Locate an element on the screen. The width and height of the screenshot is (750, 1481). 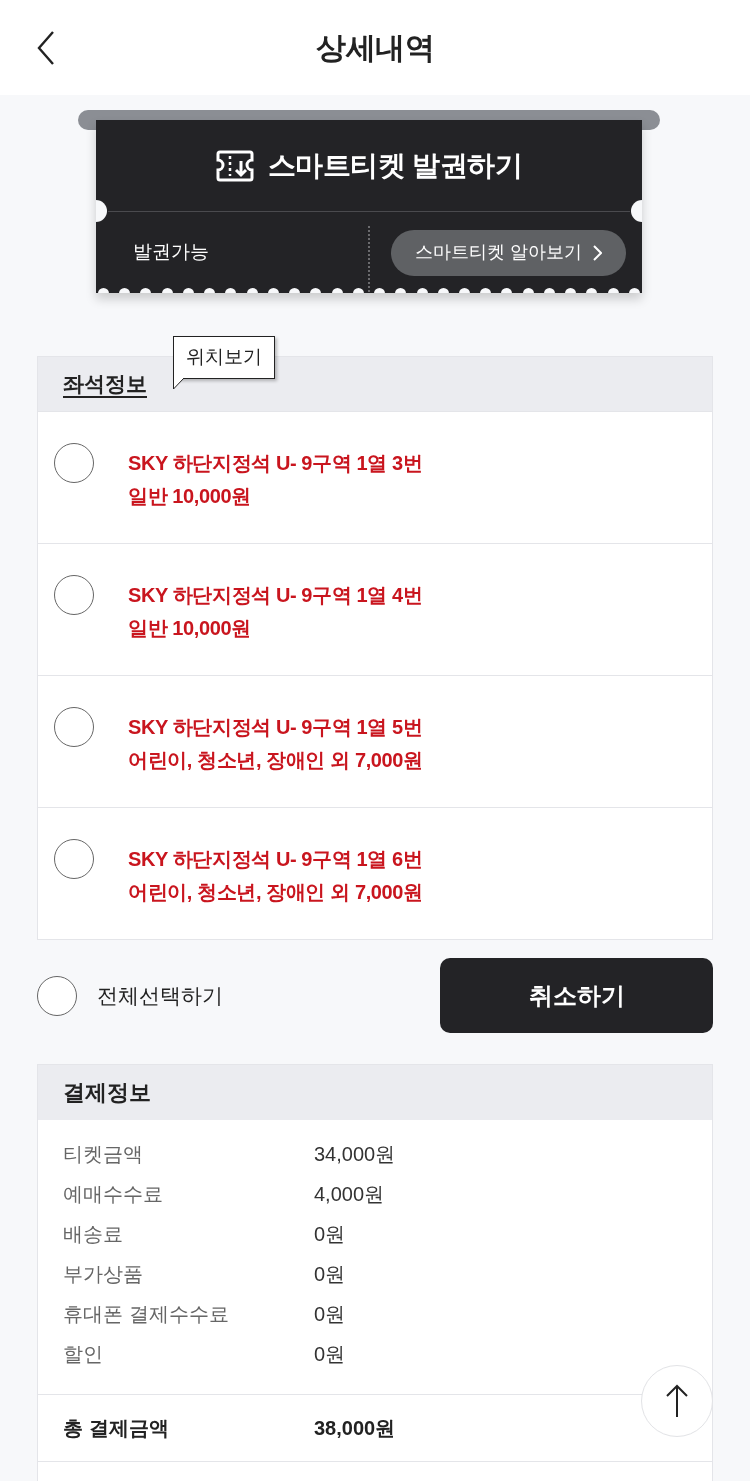
seat-label: SKY 하단지정석 U- 9구역 1열 6번 is located at coordinates (275, 859).